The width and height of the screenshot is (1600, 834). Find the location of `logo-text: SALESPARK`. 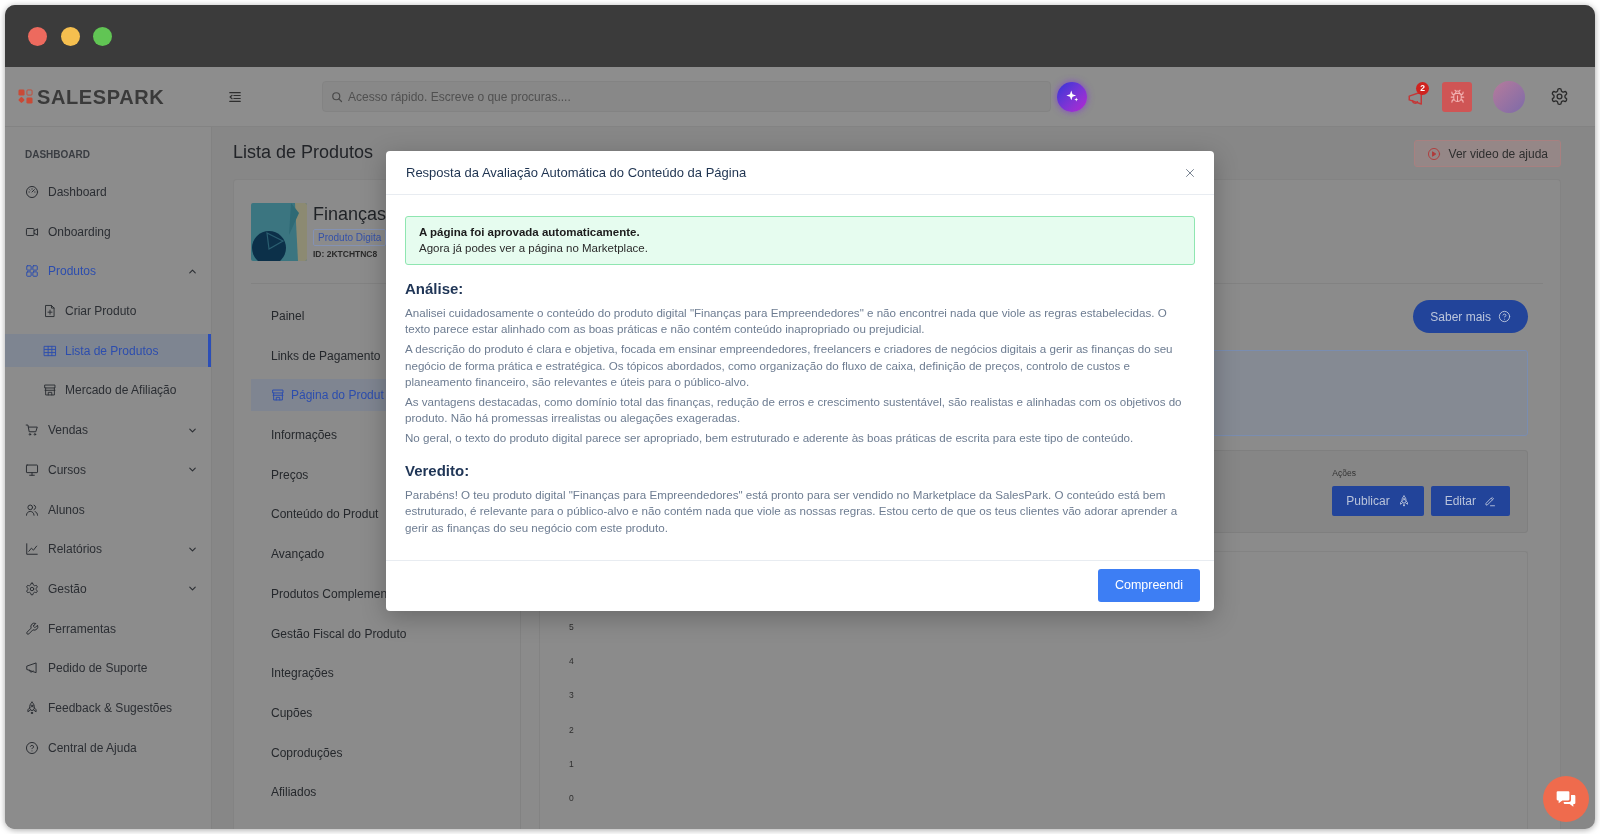

logo-text: SALESPARK is located at coordinates (101, 96).